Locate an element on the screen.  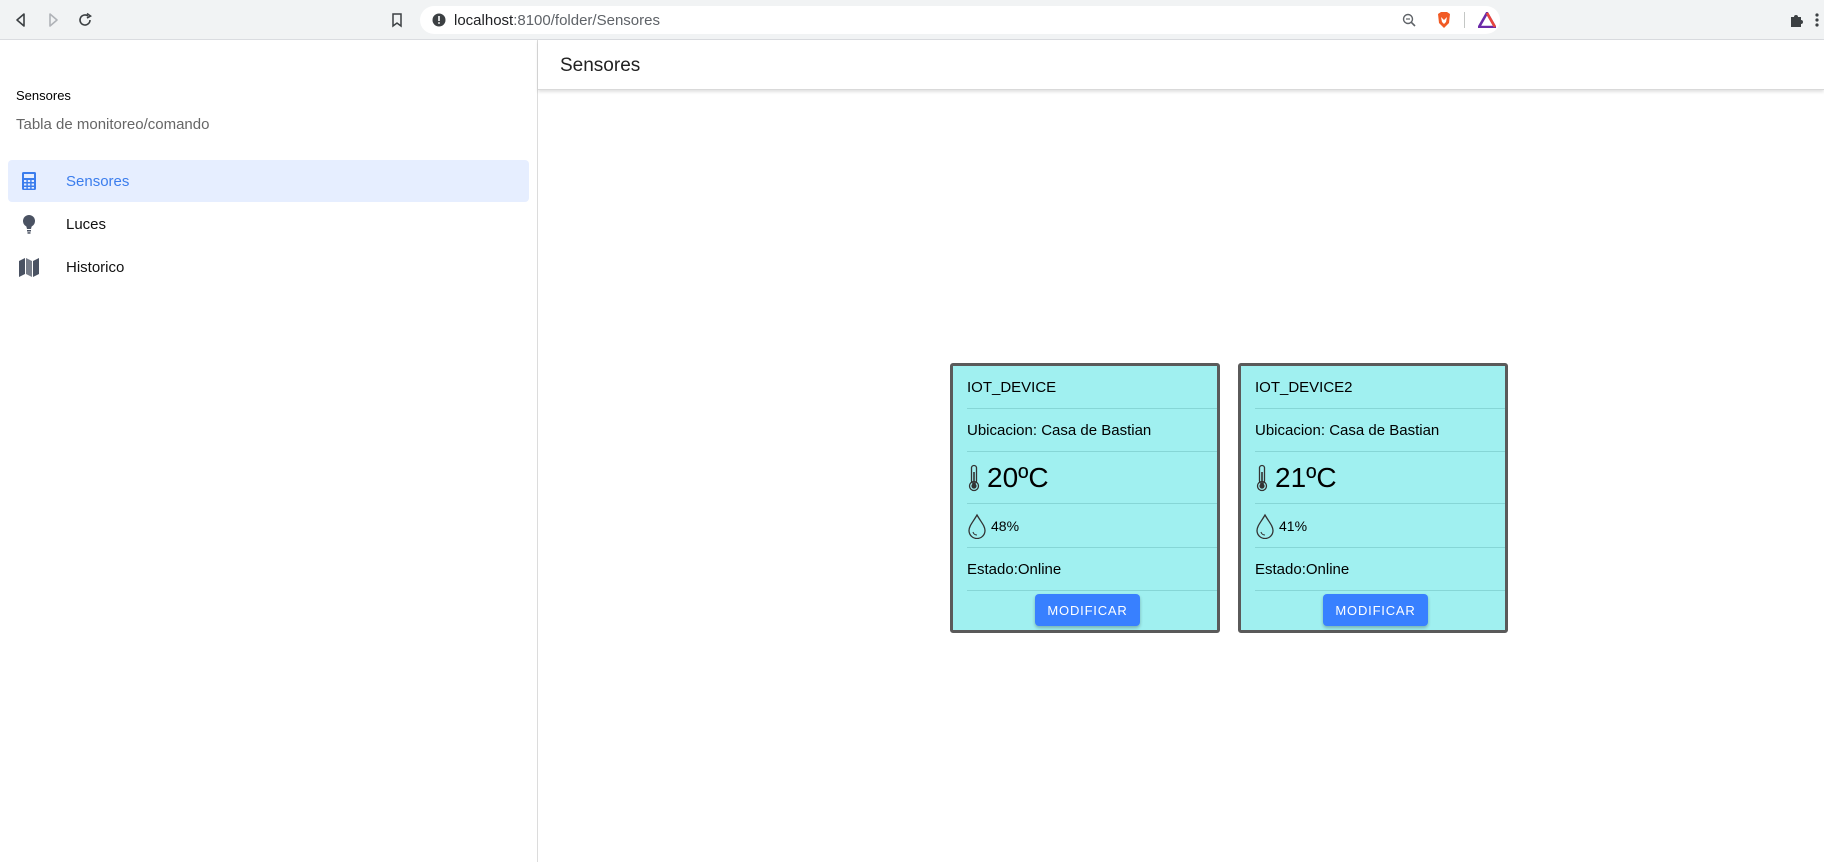
back-icon is located at coordinates (20, 20).